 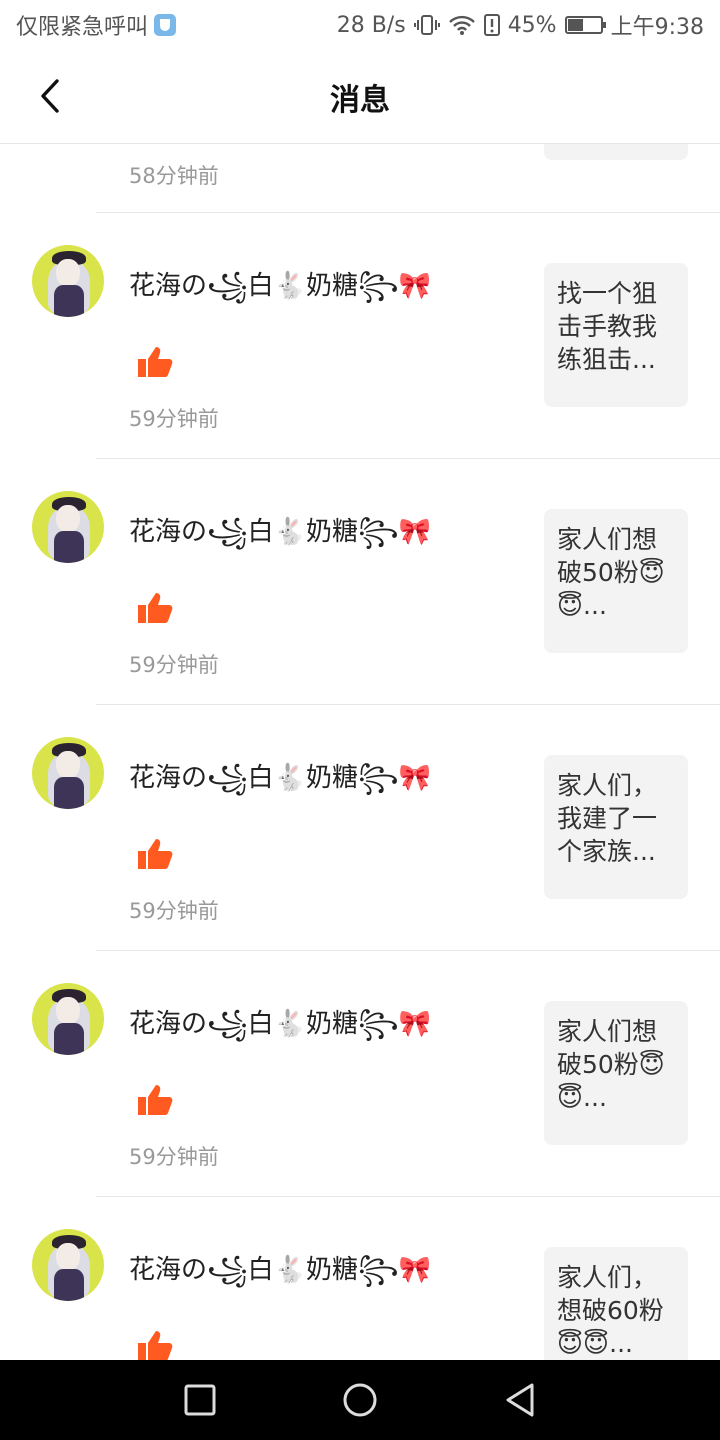 I want to click on wifi-icon, so click(x=461, y=25).